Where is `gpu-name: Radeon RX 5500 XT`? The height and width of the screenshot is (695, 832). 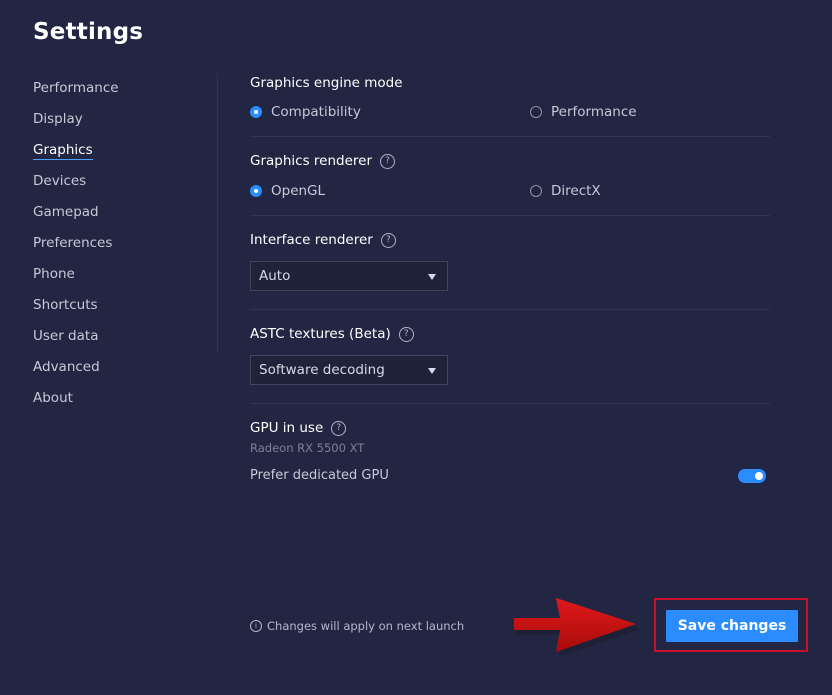
gpu-name: Radeon RX 5500 XT is located at coordinates (307, 448).